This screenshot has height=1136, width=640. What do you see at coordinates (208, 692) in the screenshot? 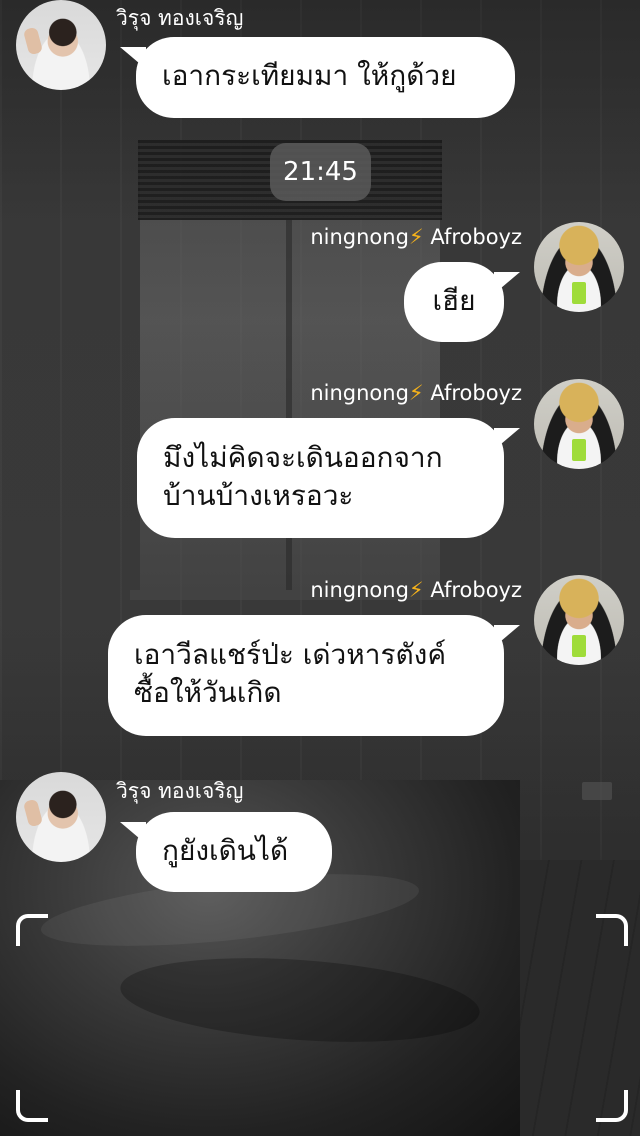
I see `message-line: ซื้อให้วันเกิด` at bounding box center [208, 692].